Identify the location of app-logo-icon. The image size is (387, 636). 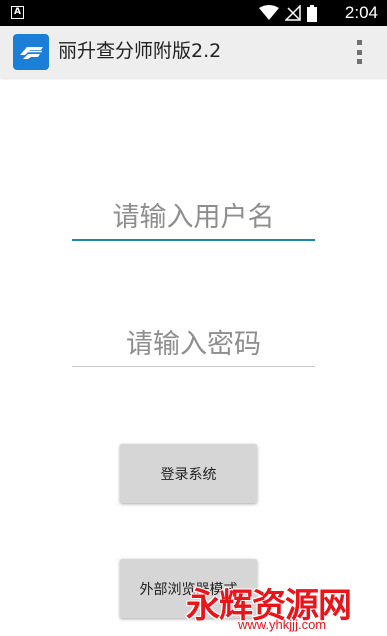
(31, 52).